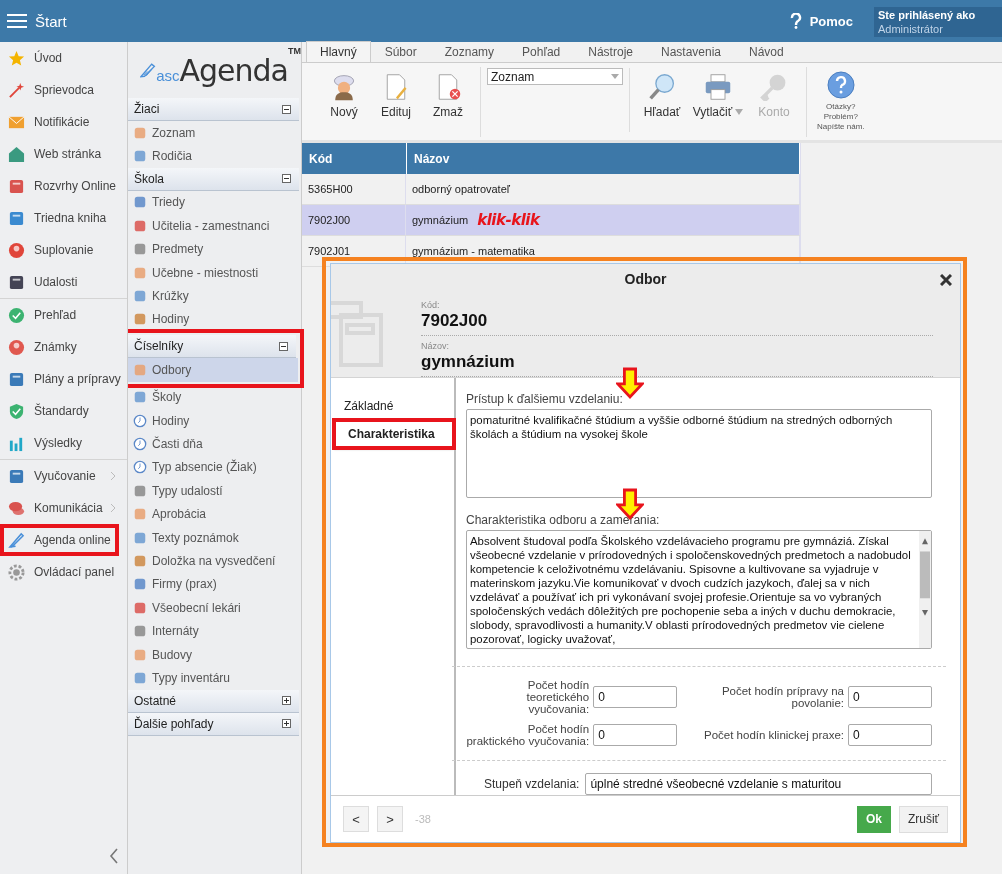 This screenshot has width=1002, height=874. What do you see at coordinates (469, 51) in the screenshot?
I see `ribbon-tab: Zoznamy` at bounding box center [469, 51].